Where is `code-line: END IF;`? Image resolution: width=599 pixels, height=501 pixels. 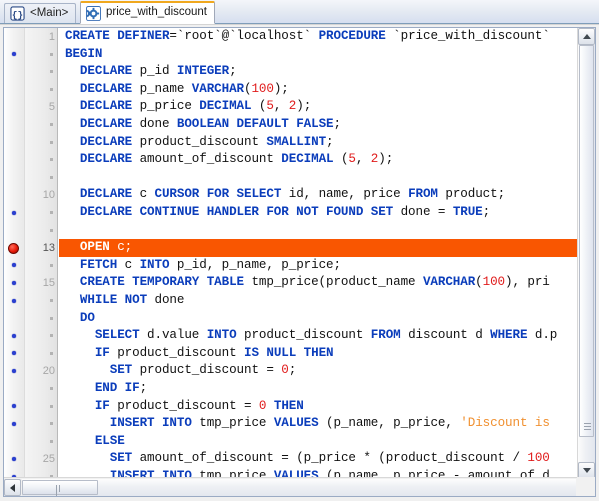
code-line: END IF; is located at coordinates (318, 389).